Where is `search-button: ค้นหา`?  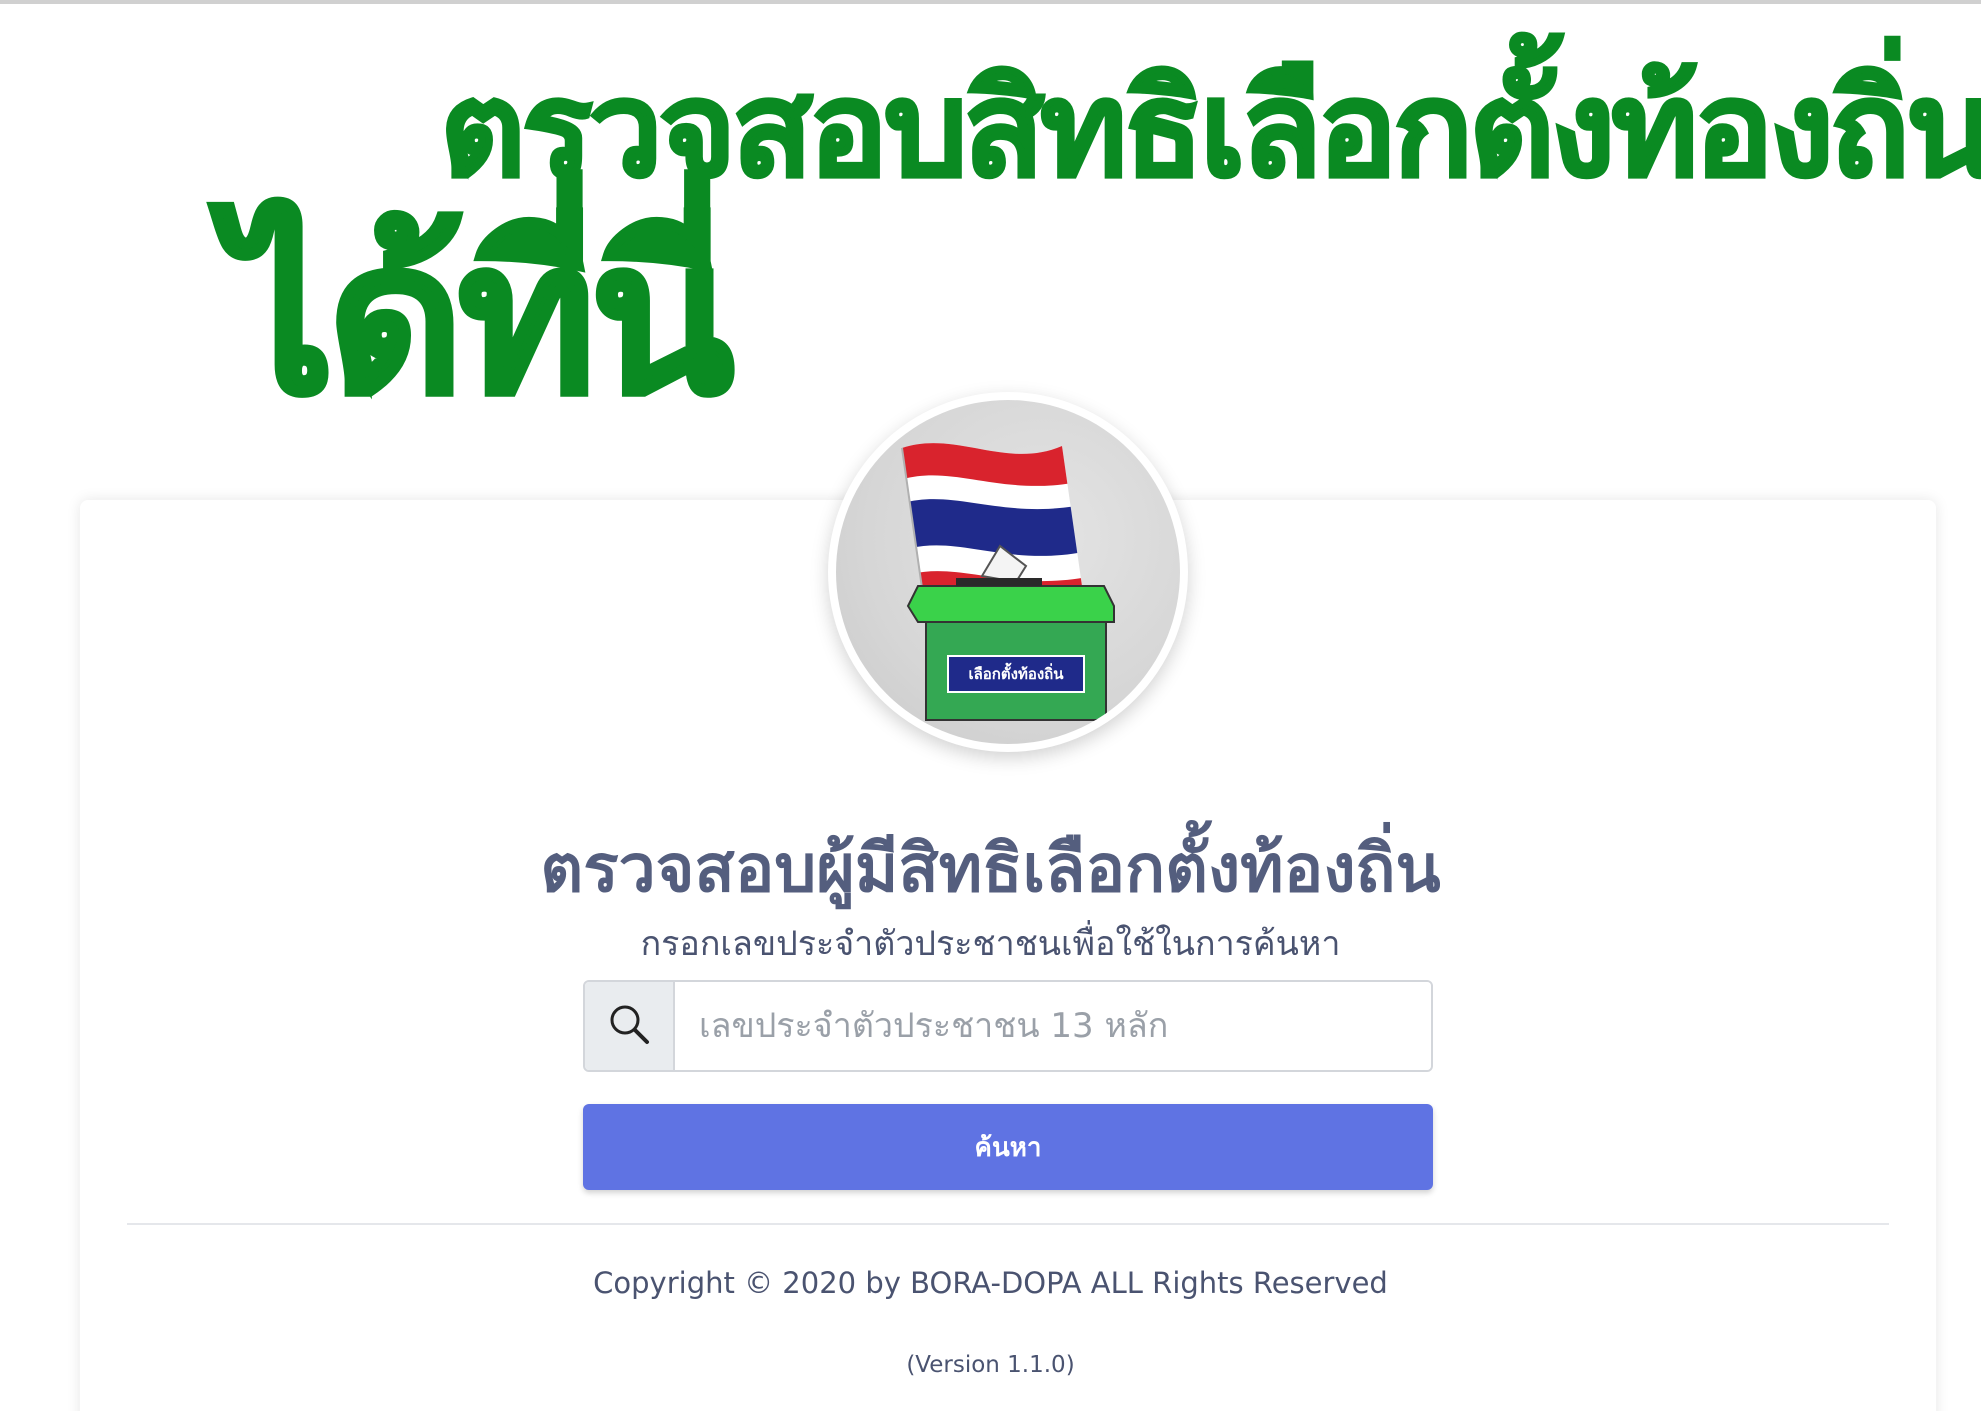 search-button: ค้นหา is located at coordinates (1008, 1147).